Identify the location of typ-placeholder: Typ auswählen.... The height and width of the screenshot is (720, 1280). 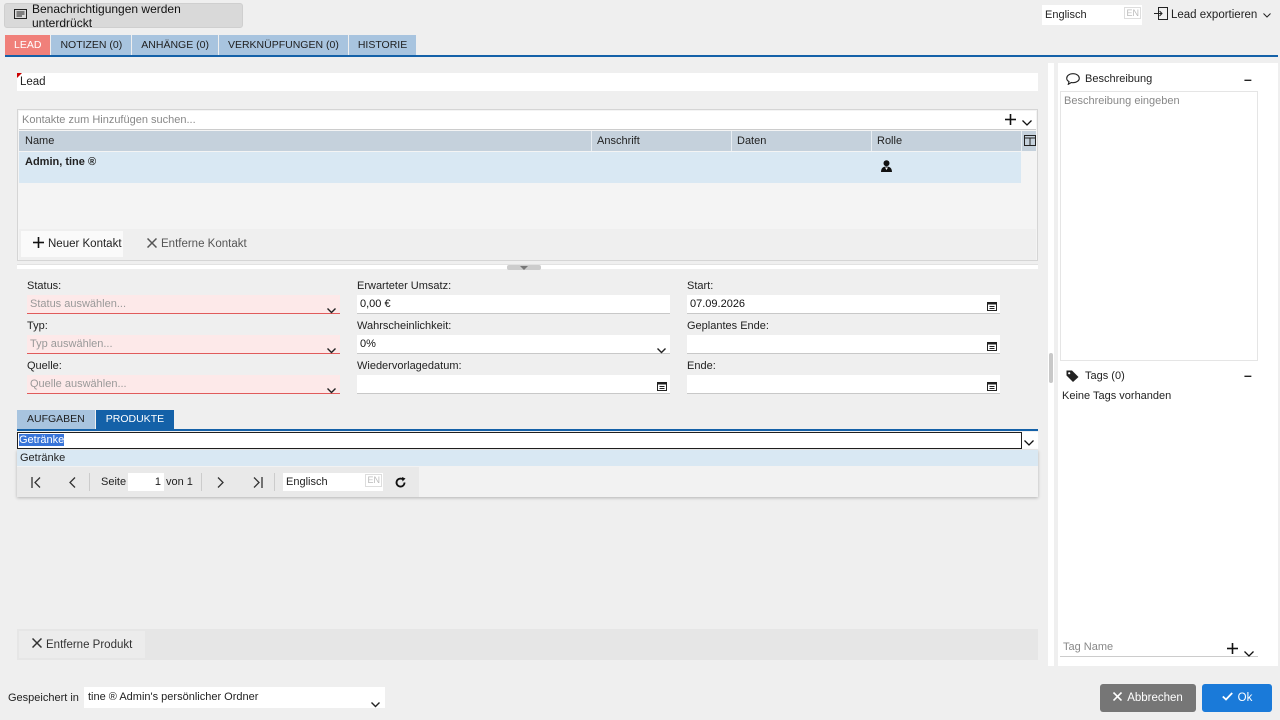
(71, 344).